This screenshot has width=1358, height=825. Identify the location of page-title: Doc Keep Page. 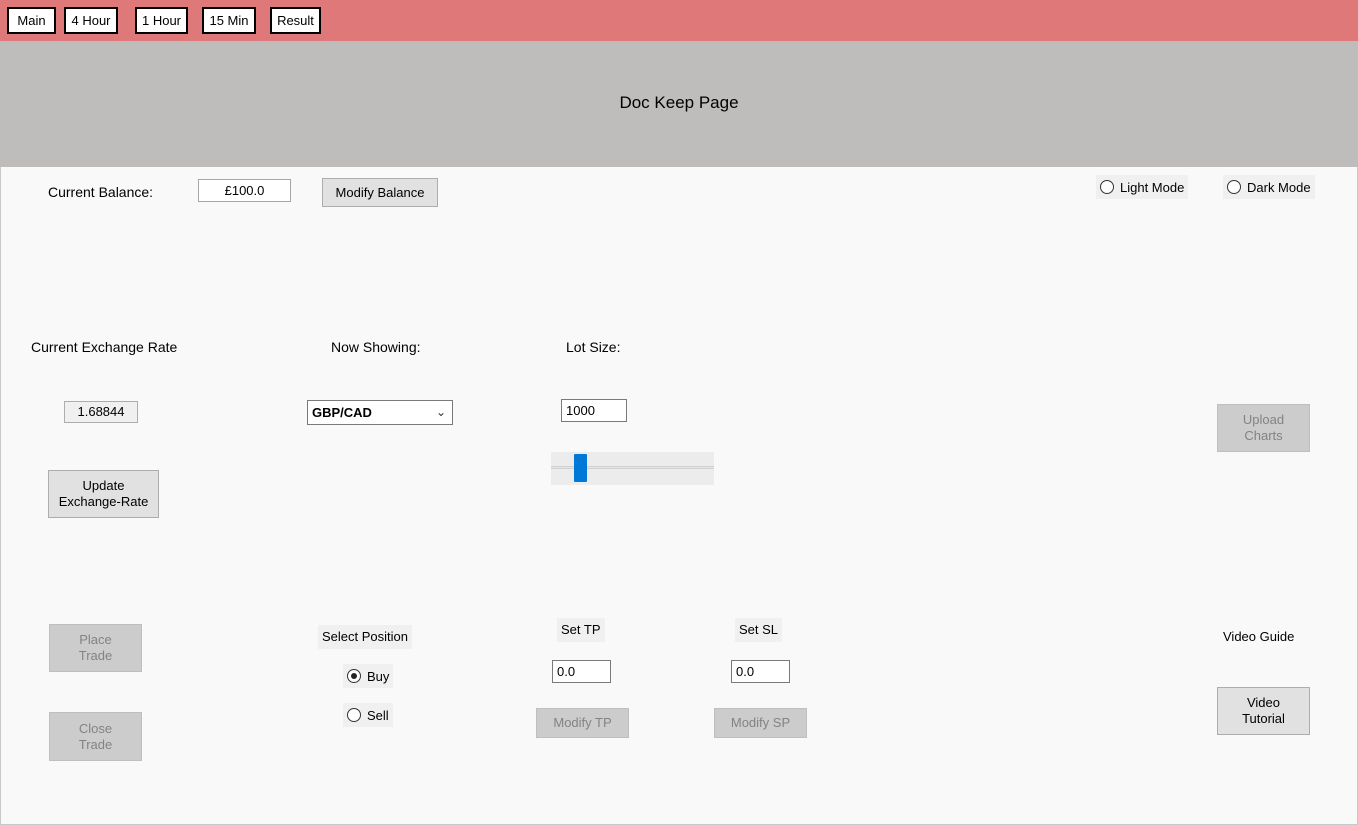
(679, 102).